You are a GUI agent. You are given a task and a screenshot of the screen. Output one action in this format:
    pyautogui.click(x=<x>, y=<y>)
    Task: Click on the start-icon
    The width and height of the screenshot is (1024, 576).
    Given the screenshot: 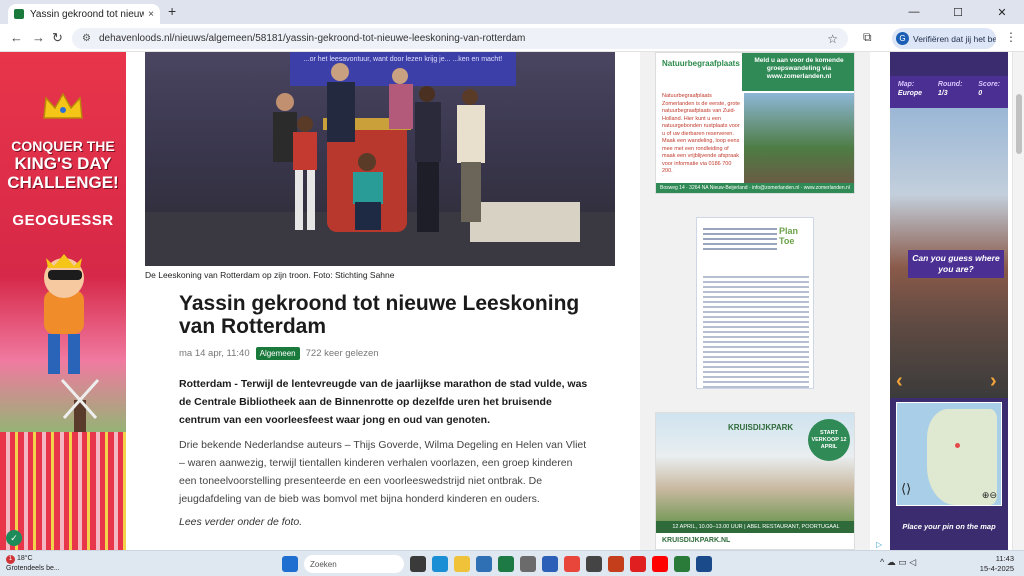 What is the action you would take?
    pyautogui.click(x=290, y=564)
    